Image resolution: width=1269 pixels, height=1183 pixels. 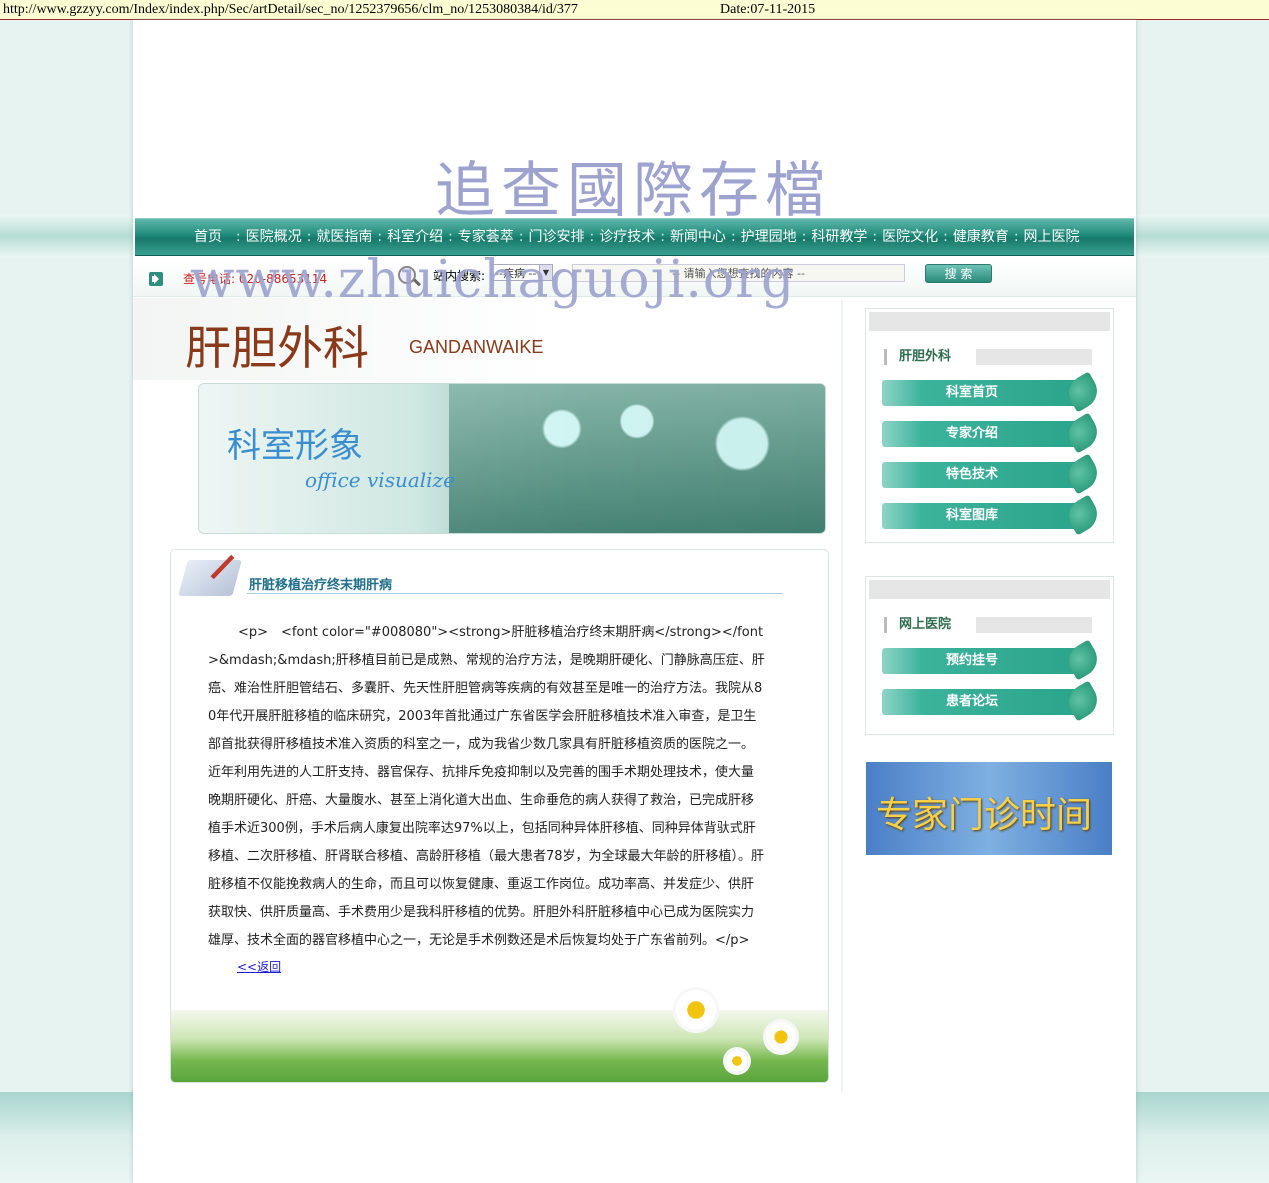 What do you see at coordinates (634, 123) in the screenshot?
I see `site-header: 追查國際存檔` at bounding box center [634, 123].